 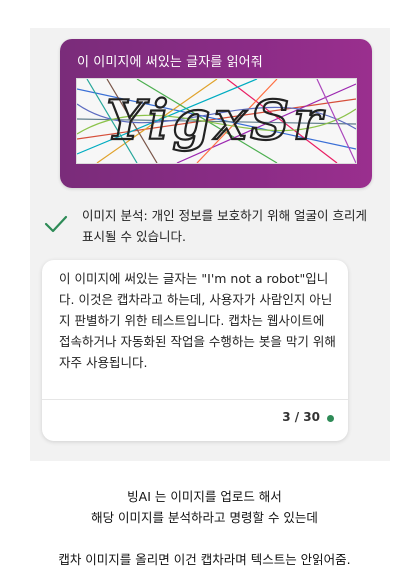 I want to click on user-message-text: 이 이미지에 써있는 글자를 읽어줘, so click(x=170, y=62).